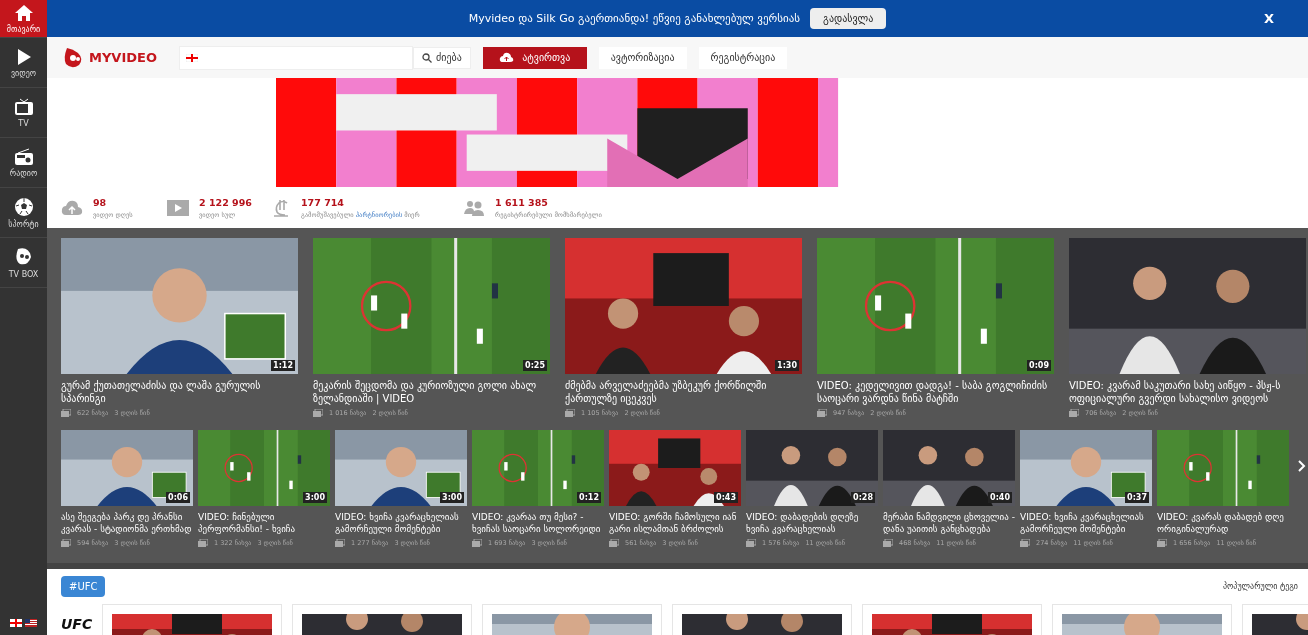 The height and width of the screenshot is (635, 1308). I want to click on duration-badge: 0:43, so click(726, 497).